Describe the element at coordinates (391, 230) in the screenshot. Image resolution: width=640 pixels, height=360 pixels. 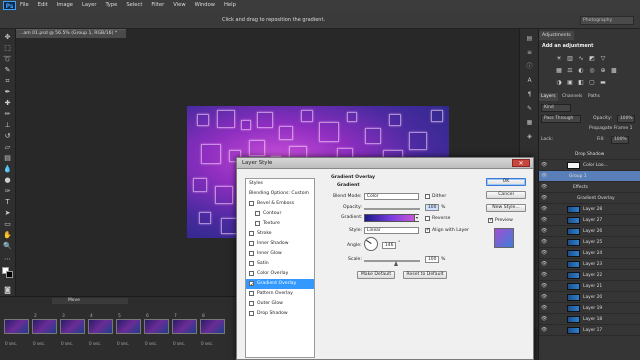
I see `style-select: Linear` at that location.